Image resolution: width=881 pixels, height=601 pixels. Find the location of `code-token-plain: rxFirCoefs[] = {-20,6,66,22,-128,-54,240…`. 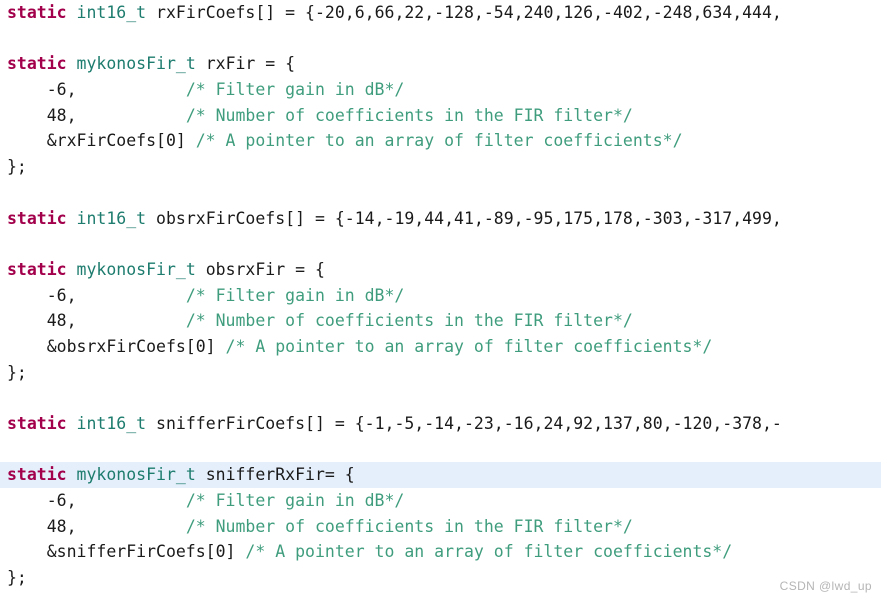

code-token-plain: rxFirCoefs[] = {-20,6,66,22,-128,-54,240… is located at coordinates (464, 12).